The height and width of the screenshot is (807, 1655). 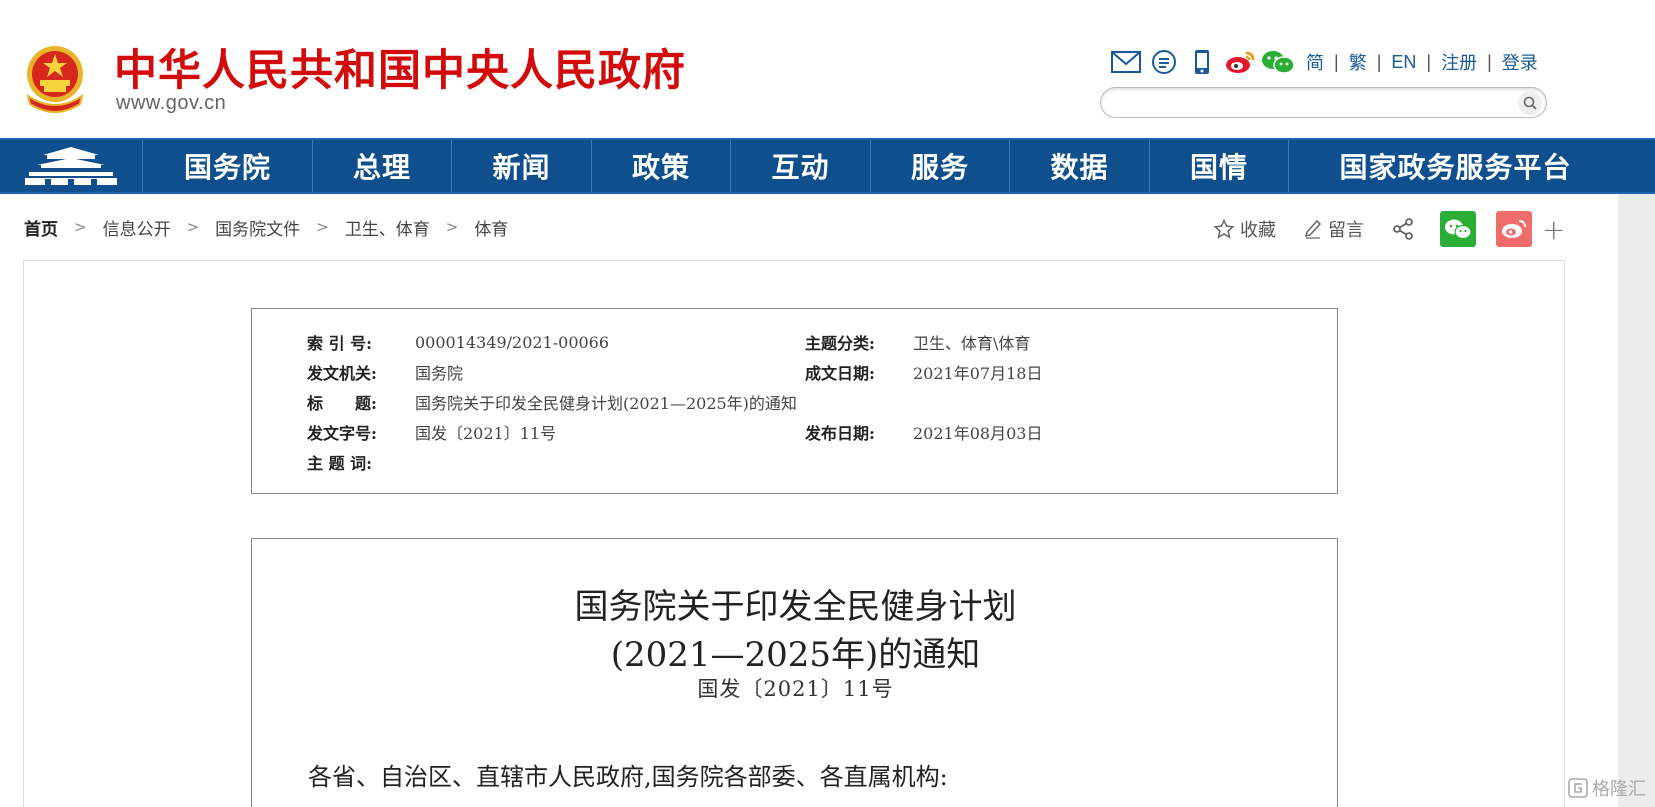 I want to click on lang-simplified-link: 简, so click(x=1315, y=62).